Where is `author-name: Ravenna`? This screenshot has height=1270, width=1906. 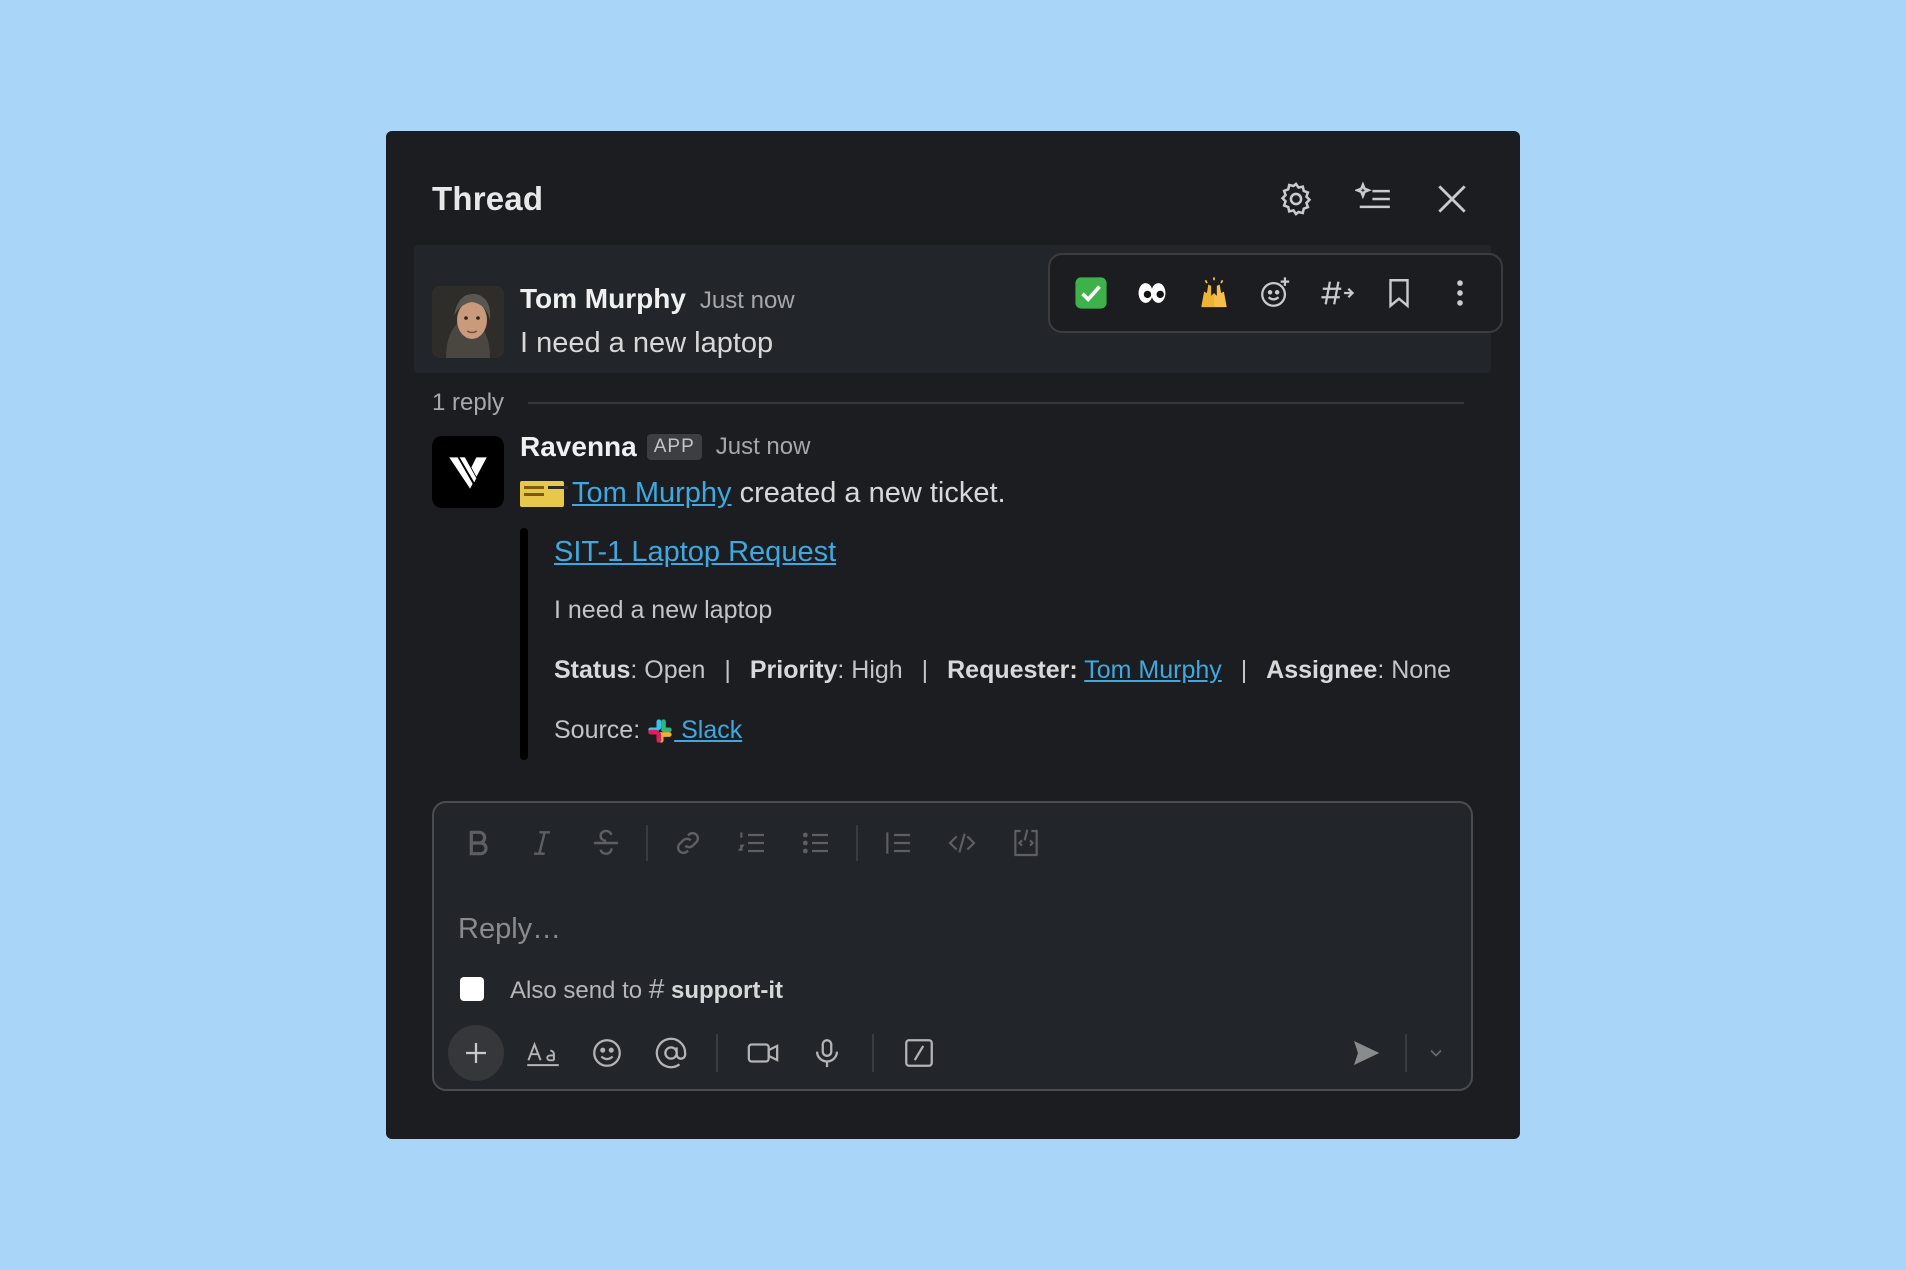
author-name: Ravenna is located at coordinates (578, 447).